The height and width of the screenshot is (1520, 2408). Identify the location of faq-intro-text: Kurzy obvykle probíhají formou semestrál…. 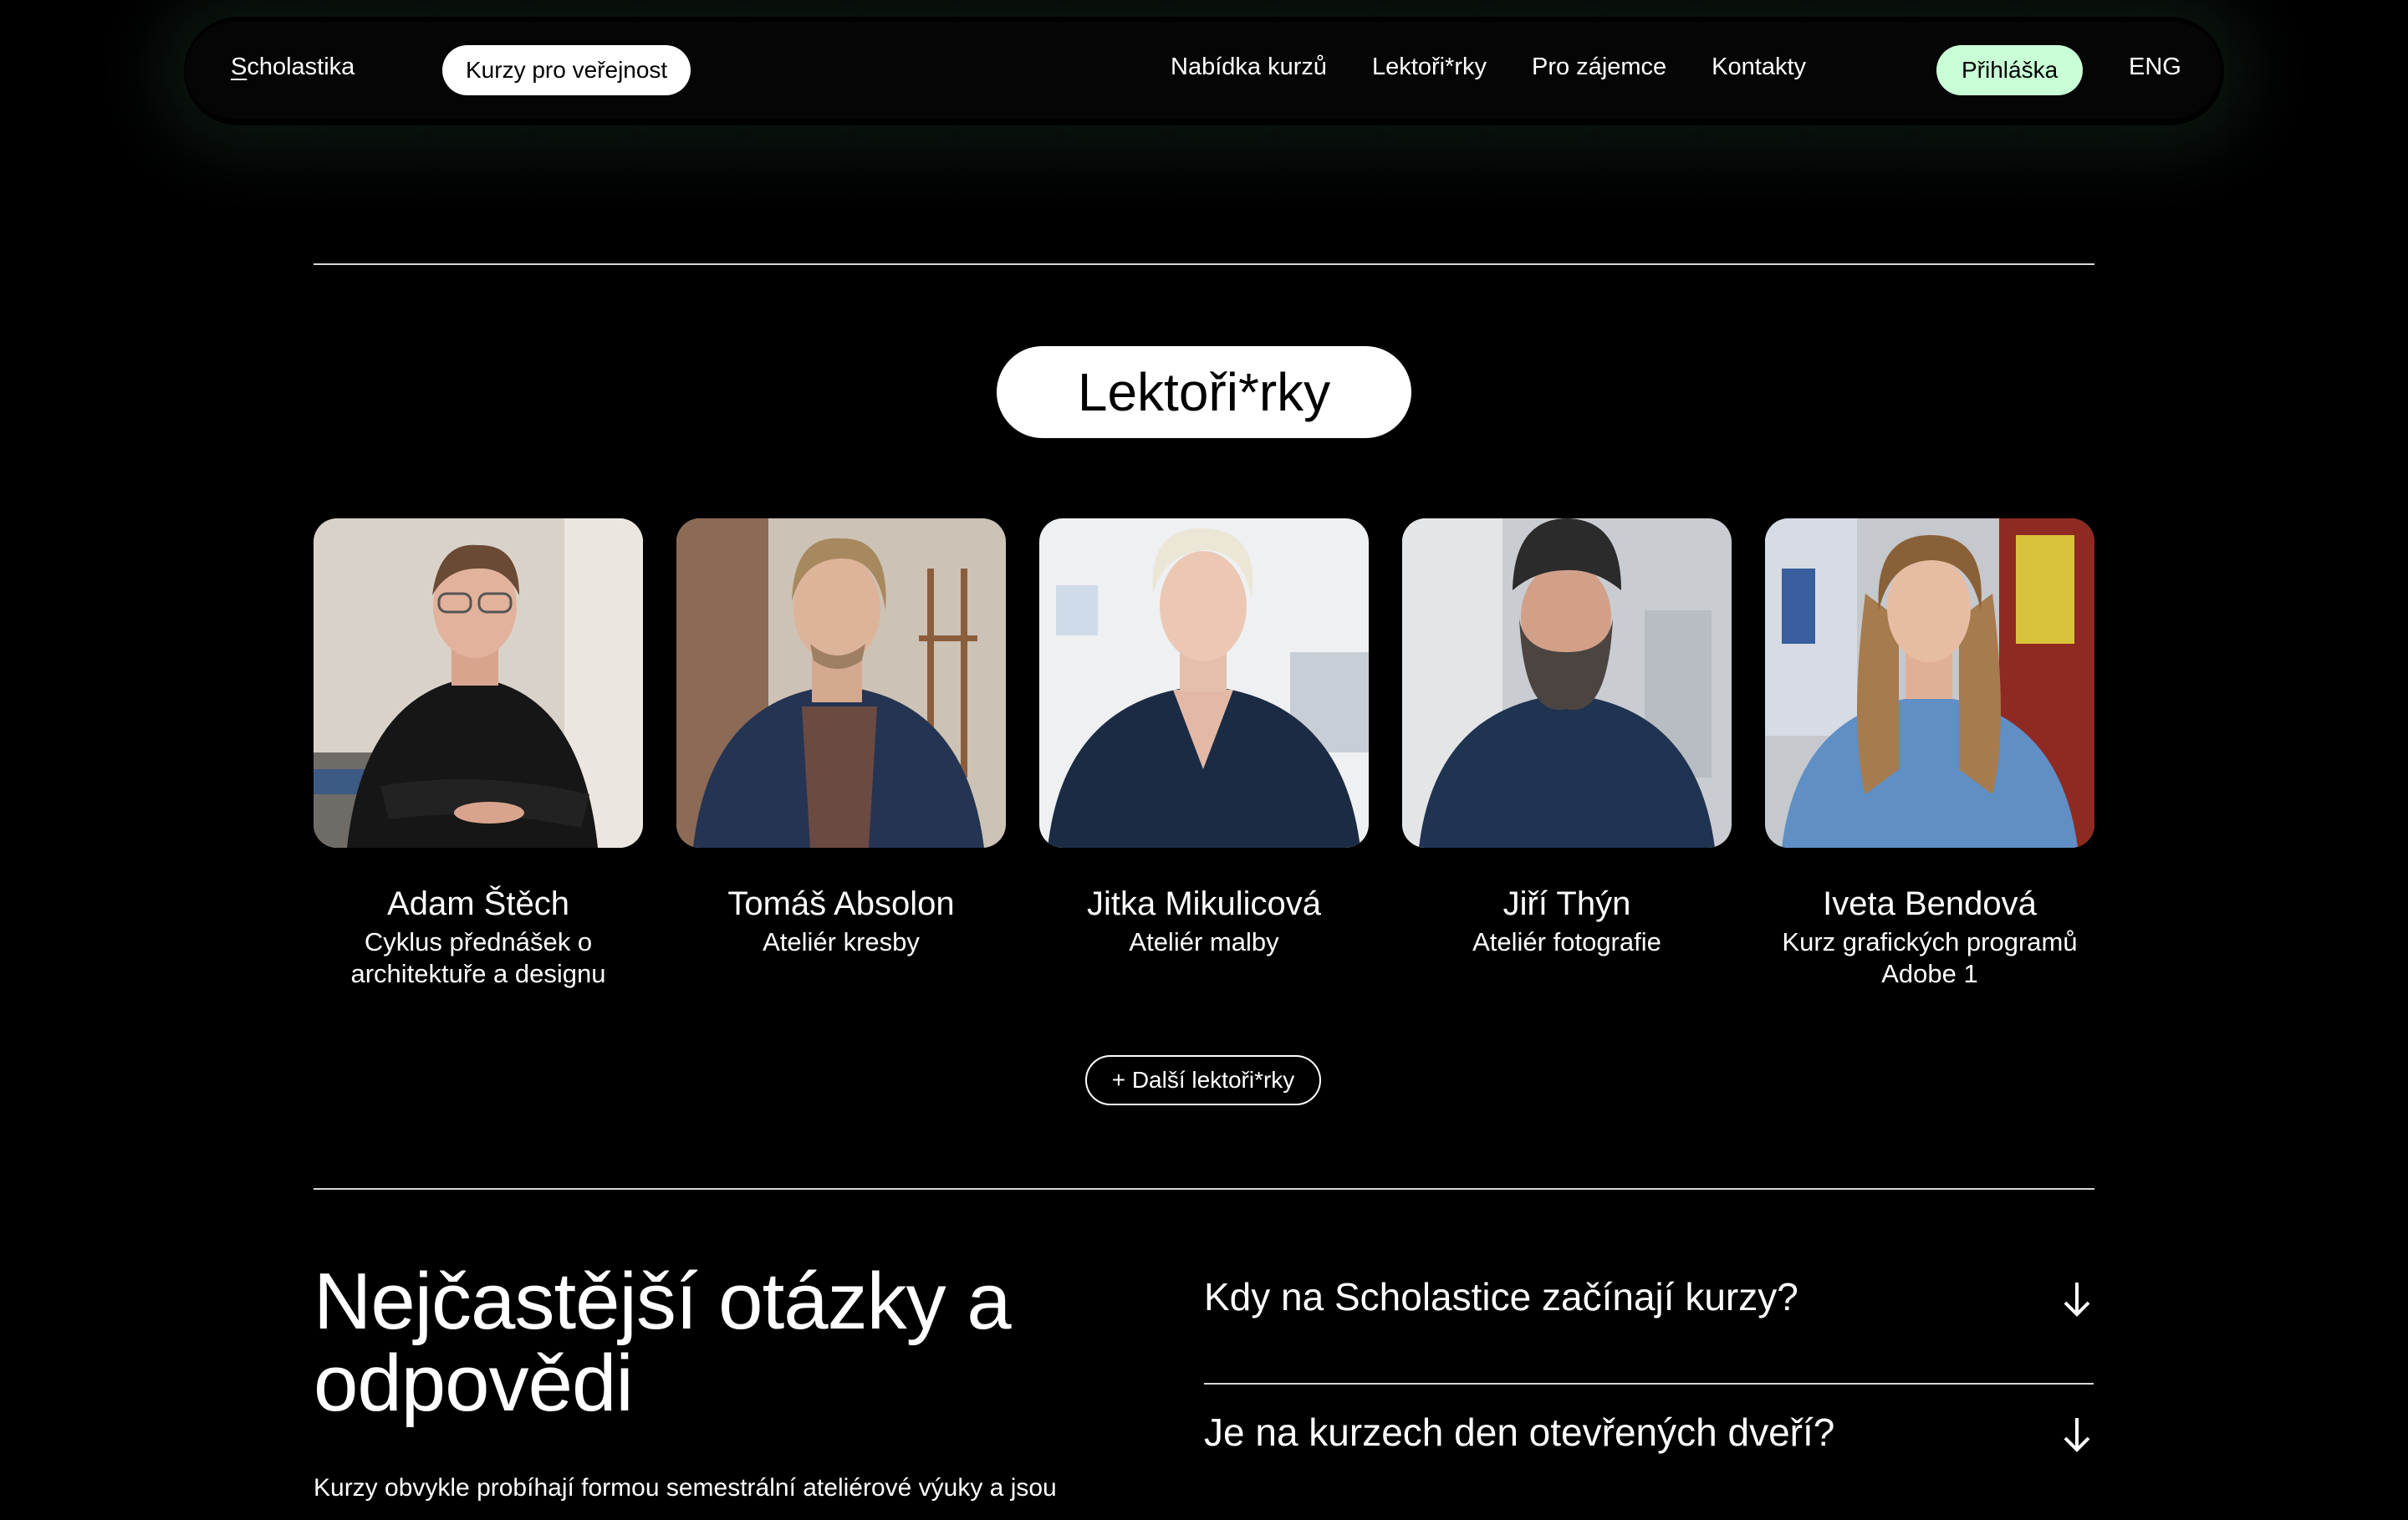
(685, 1488).